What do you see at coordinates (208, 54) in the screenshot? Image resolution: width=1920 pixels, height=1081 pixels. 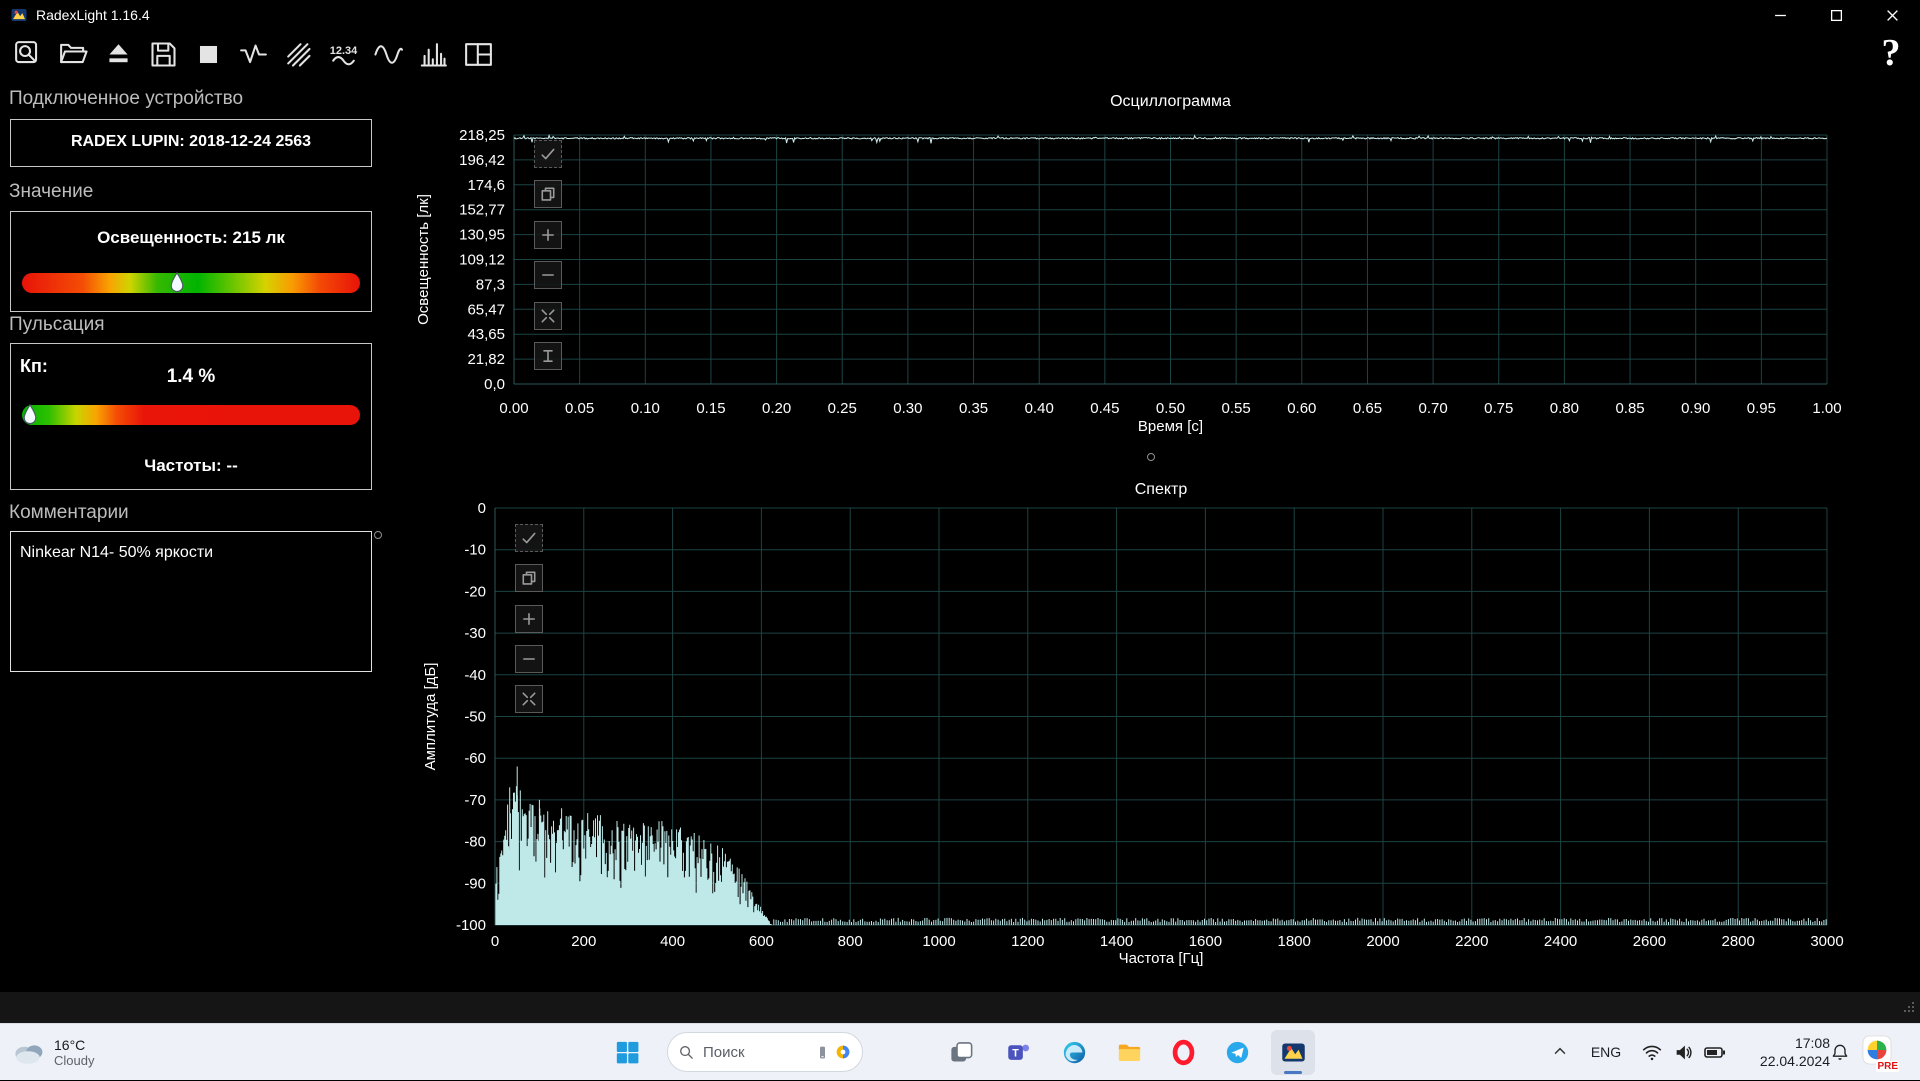 I see `stop-measurement-button` at bounding box center [208, 54].